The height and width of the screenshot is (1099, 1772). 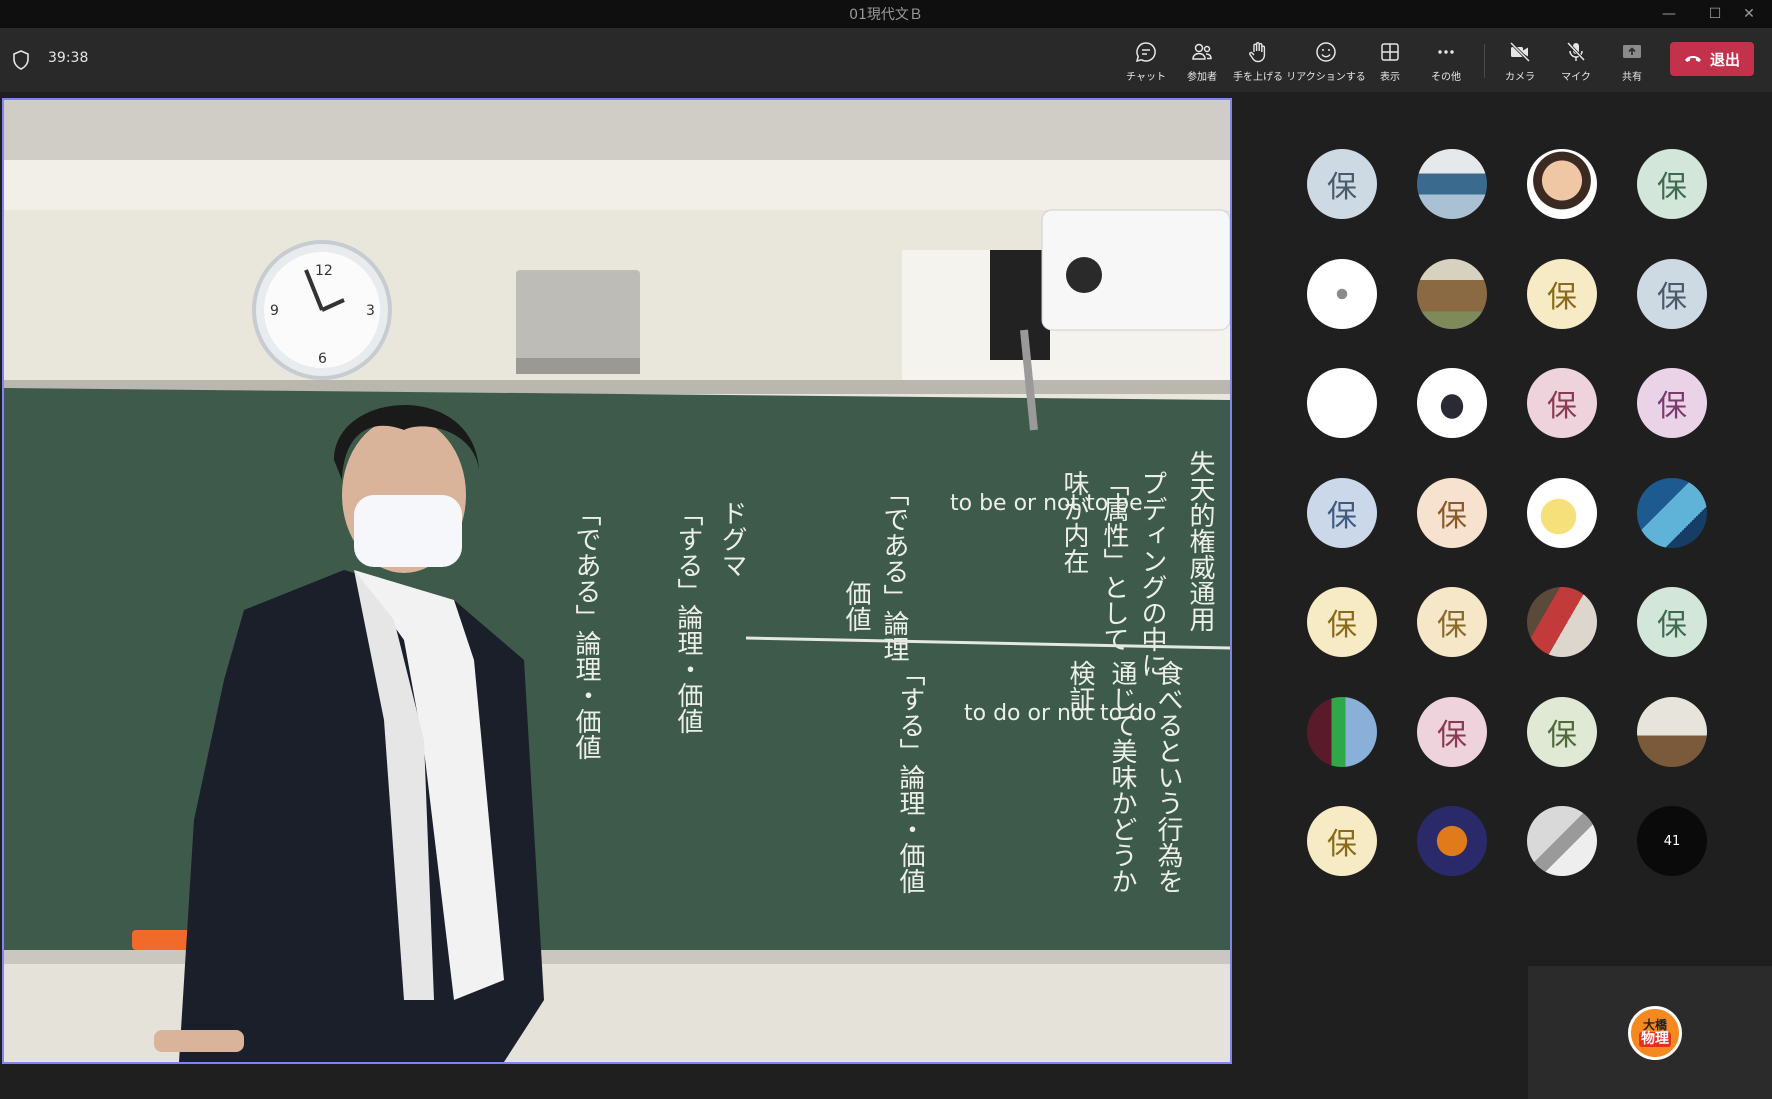 What do you see at coordinates (1632, 51) in the screenshot?
I see `share-icon` at bounding box center [1632, 51].